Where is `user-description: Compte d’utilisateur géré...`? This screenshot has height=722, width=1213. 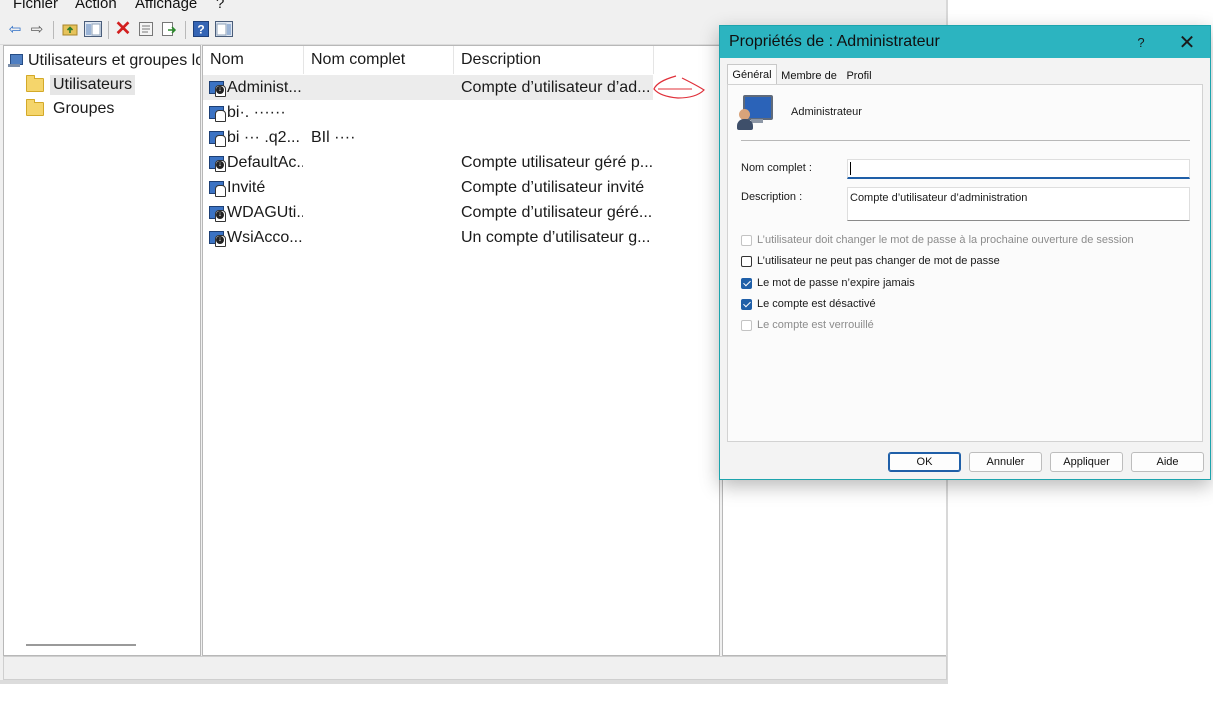 user-description: Compte d’utilisateur géré... is located at coordinates (557, 212).